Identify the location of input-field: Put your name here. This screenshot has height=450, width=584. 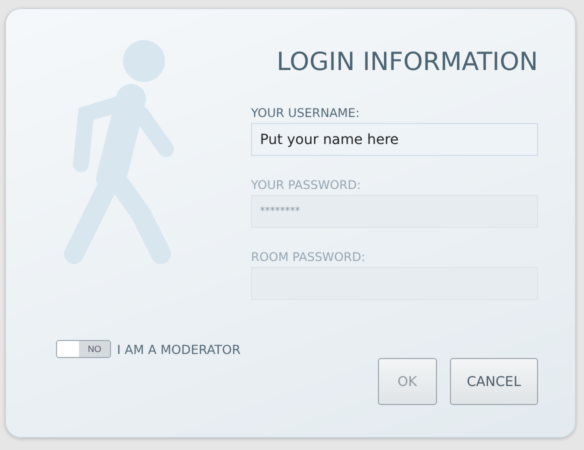
(394, 139).